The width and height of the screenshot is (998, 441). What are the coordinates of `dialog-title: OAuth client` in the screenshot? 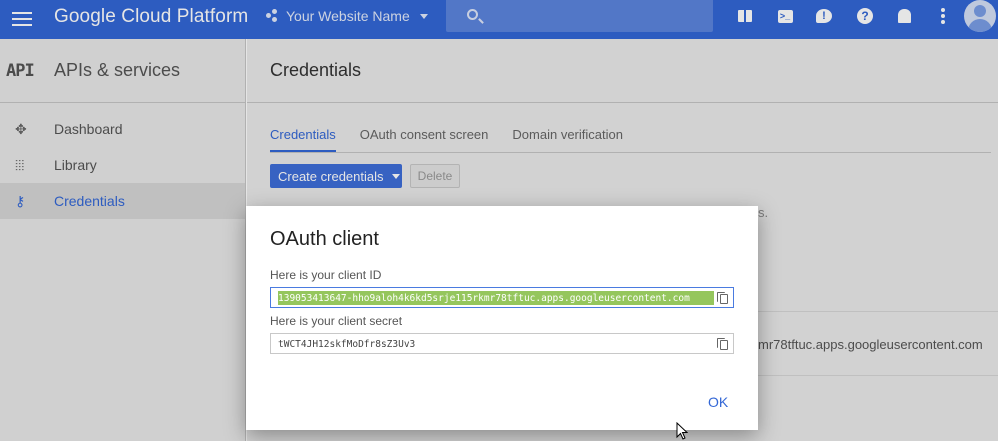 It's located at (324, 239).